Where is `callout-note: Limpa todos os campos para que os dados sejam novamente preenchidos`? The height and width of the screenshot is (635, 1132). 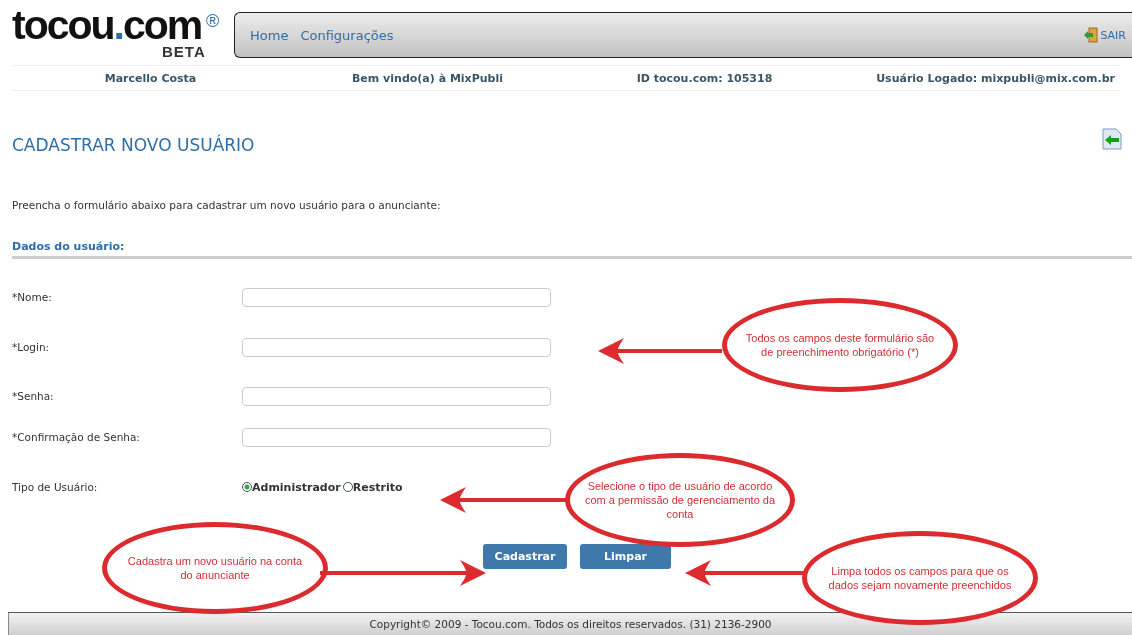 callout-note: Limpa todos os campos para que os dados sejam novamente preenchidos is located at coordinates (920, 578).